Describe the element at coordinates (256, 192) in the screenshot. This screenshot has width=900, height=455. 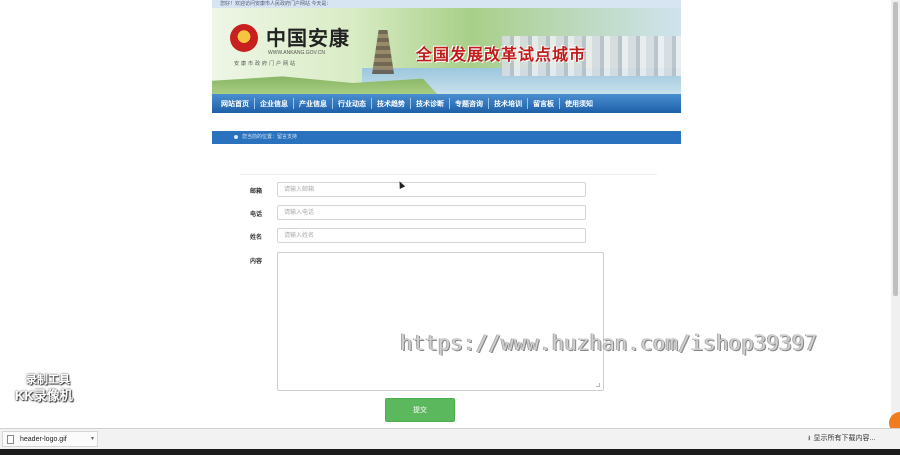
I see `email-label: 邮箱` at that location.